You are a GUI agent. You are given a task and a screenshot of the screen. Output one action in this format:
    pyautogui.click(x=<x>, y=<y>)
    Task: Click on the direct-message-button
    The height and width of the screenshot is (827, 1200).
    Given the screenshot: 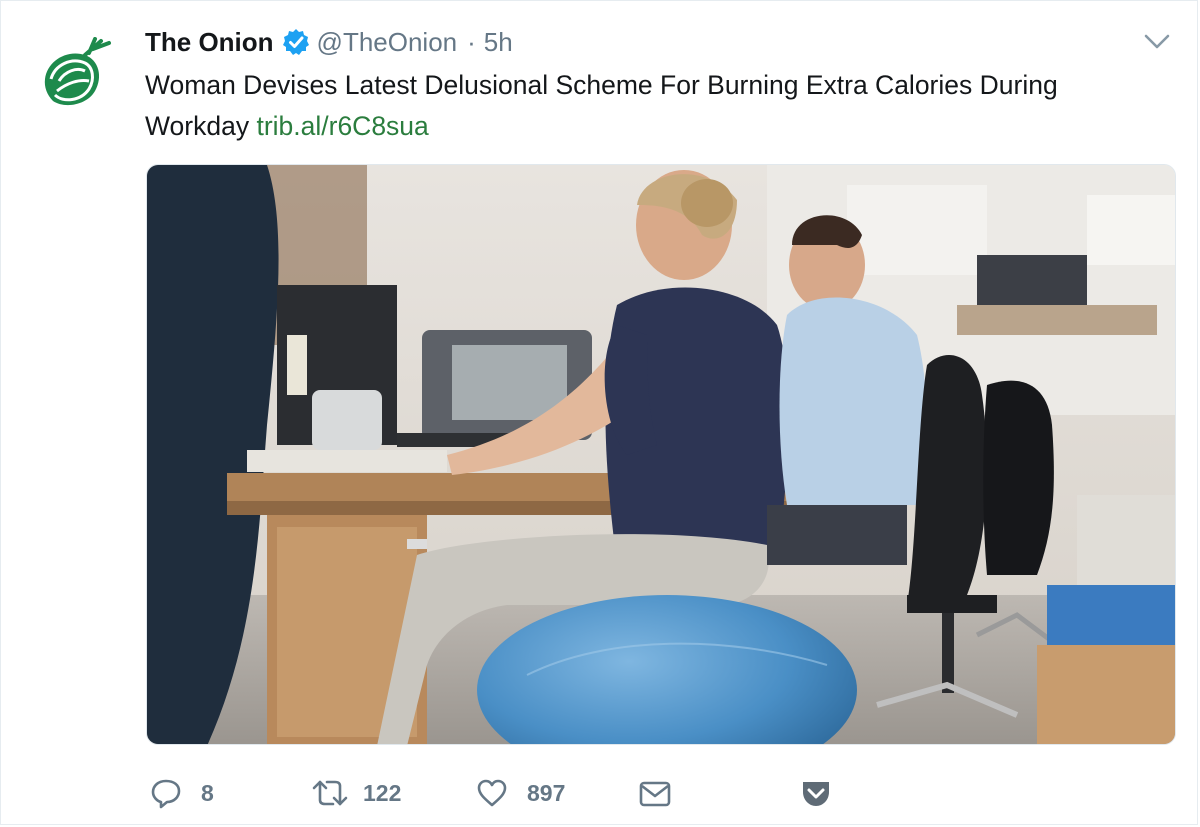 What is the action you would take?
    pyautogui.click(x=654, y=793)
    